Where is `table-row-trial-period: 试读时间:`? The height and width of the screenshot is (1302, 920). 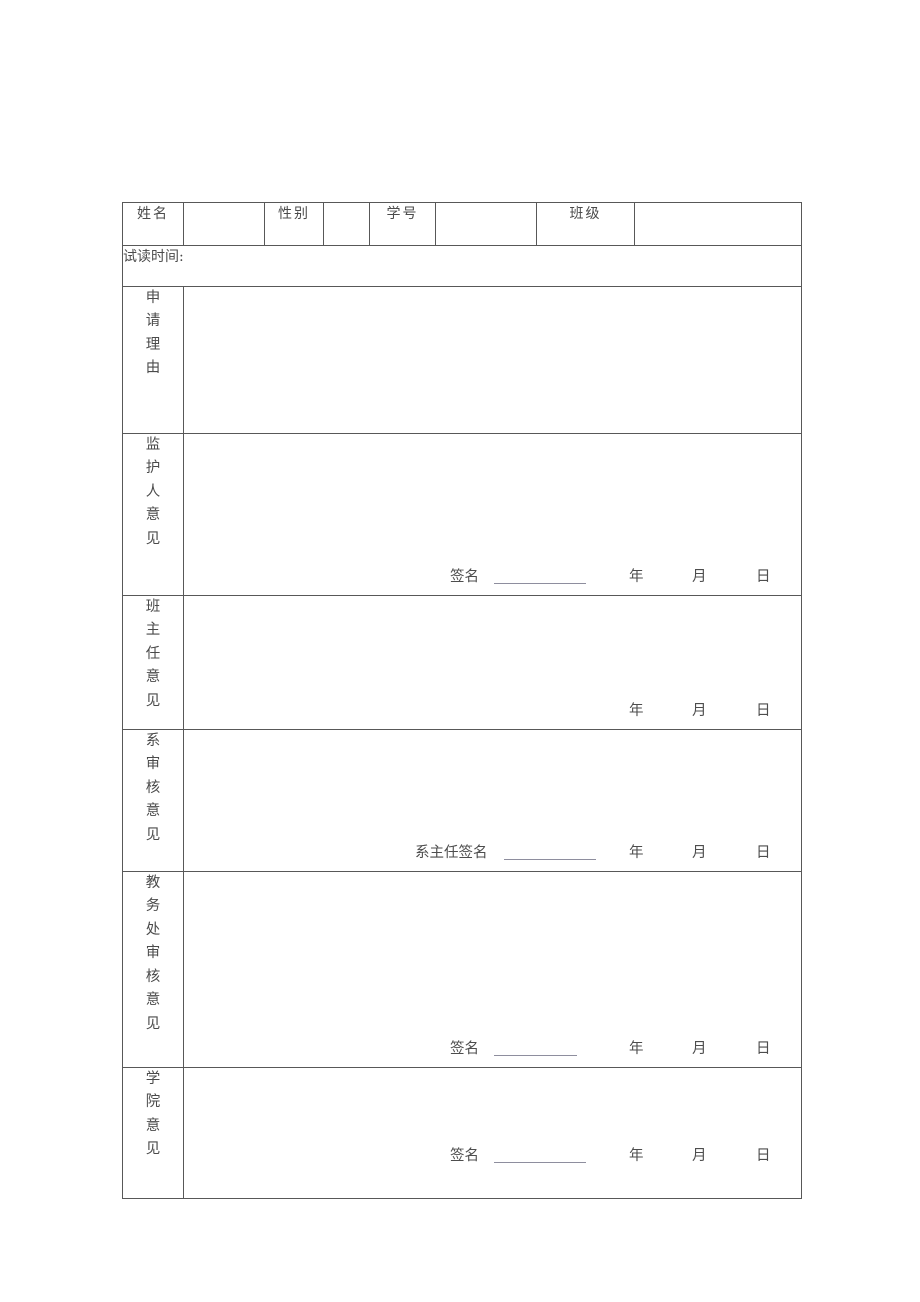
table-row-trial-period: 试读时间: is located at coordinates (462, 266).